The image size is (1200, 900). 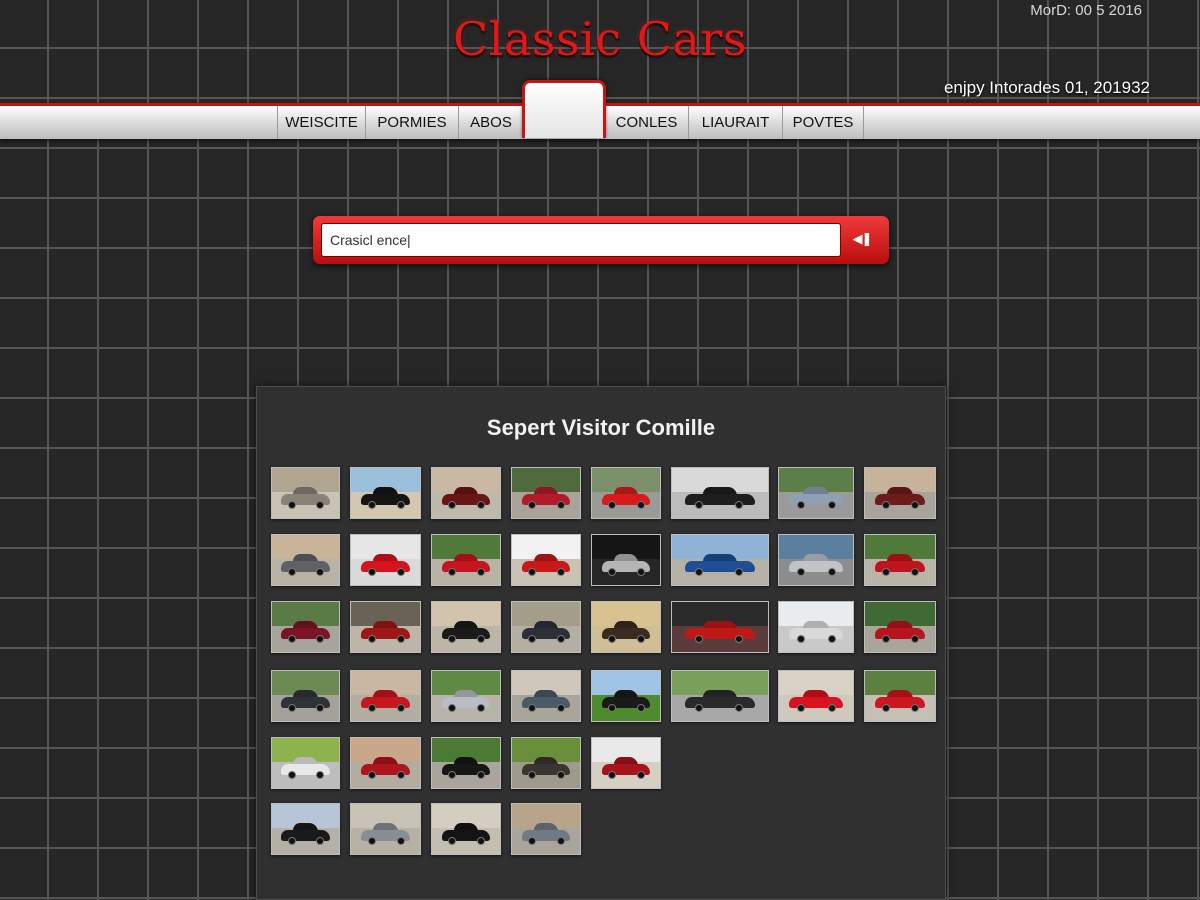 I want to click on search-button: ◀❚, so click(x=862, y=240).